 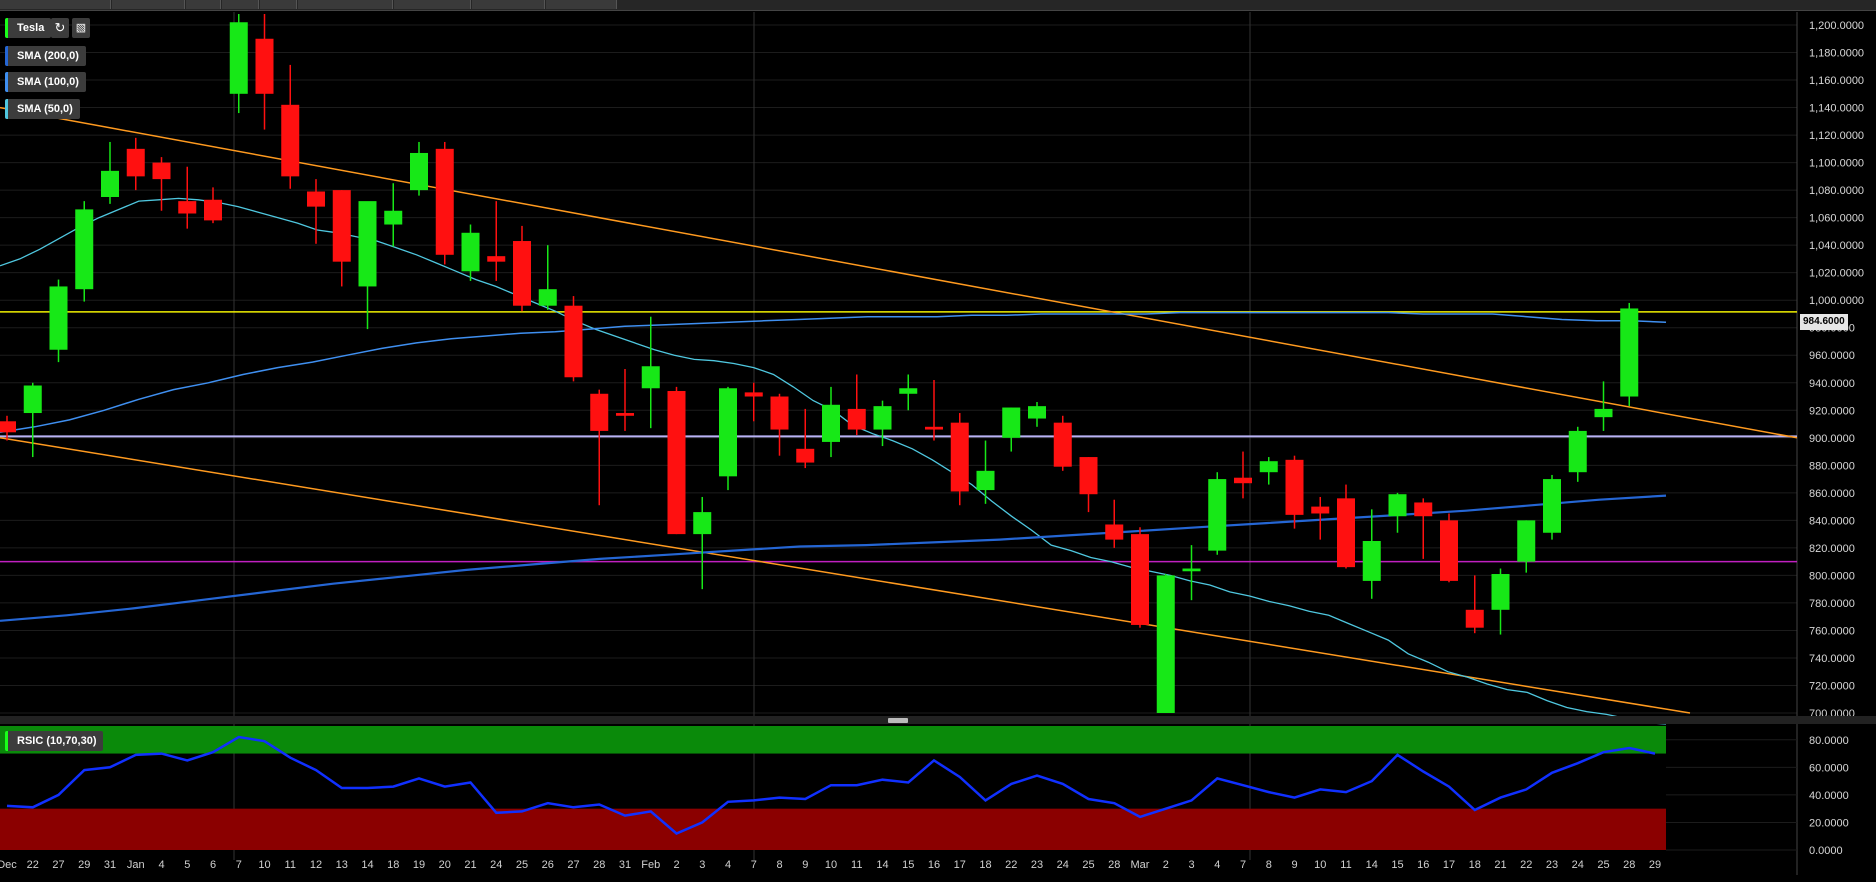 I want to click on date-tick-label: 15, so click(x=1397, y=865).